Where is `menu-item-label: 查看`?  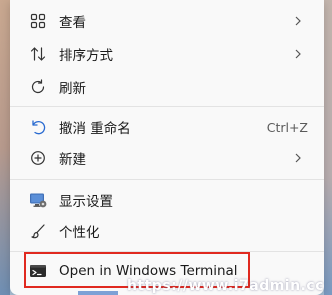
menu-item-label: 查看 is located at coordinates (72, 23).